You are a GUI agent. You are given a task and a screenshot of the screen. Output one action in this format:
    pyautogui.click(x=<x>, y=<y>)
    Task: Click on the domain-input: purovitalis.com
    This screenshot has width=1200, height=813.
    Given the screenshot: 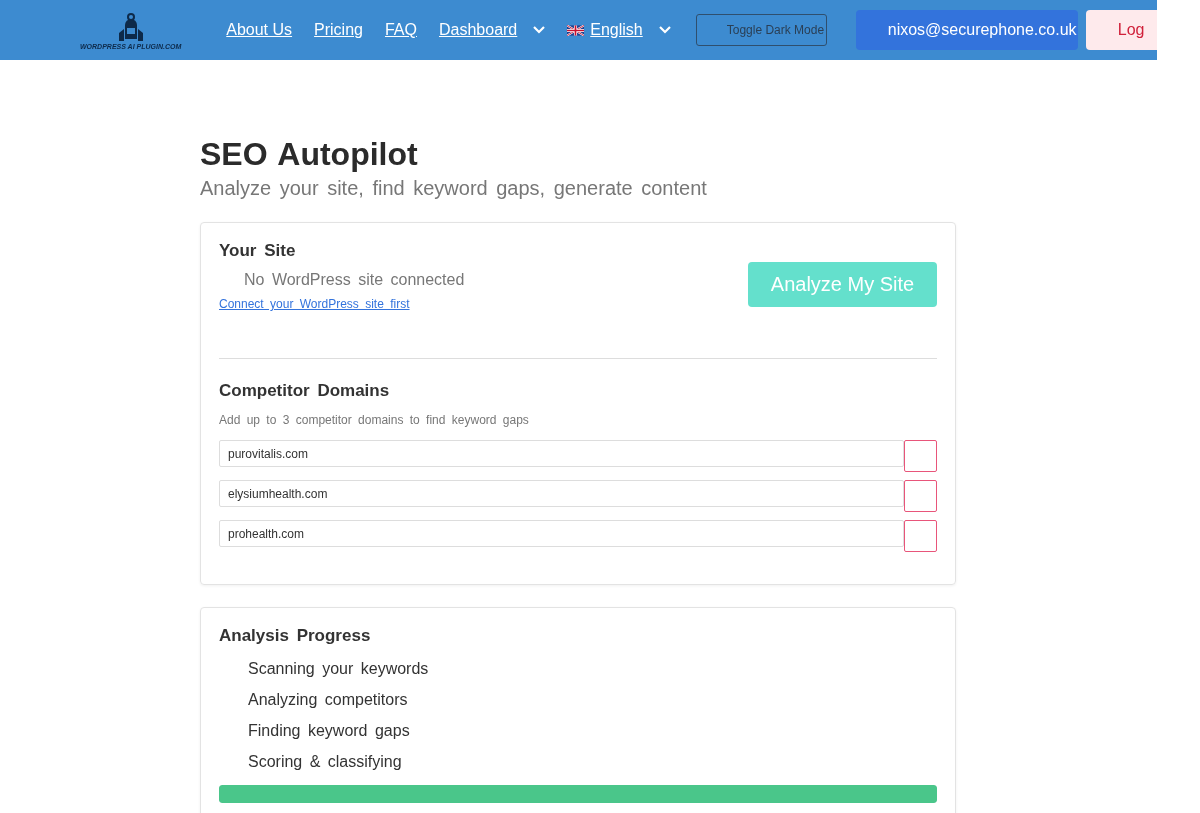 What is the action you would take?
    pyautogui.click(x=561, y=453)
    